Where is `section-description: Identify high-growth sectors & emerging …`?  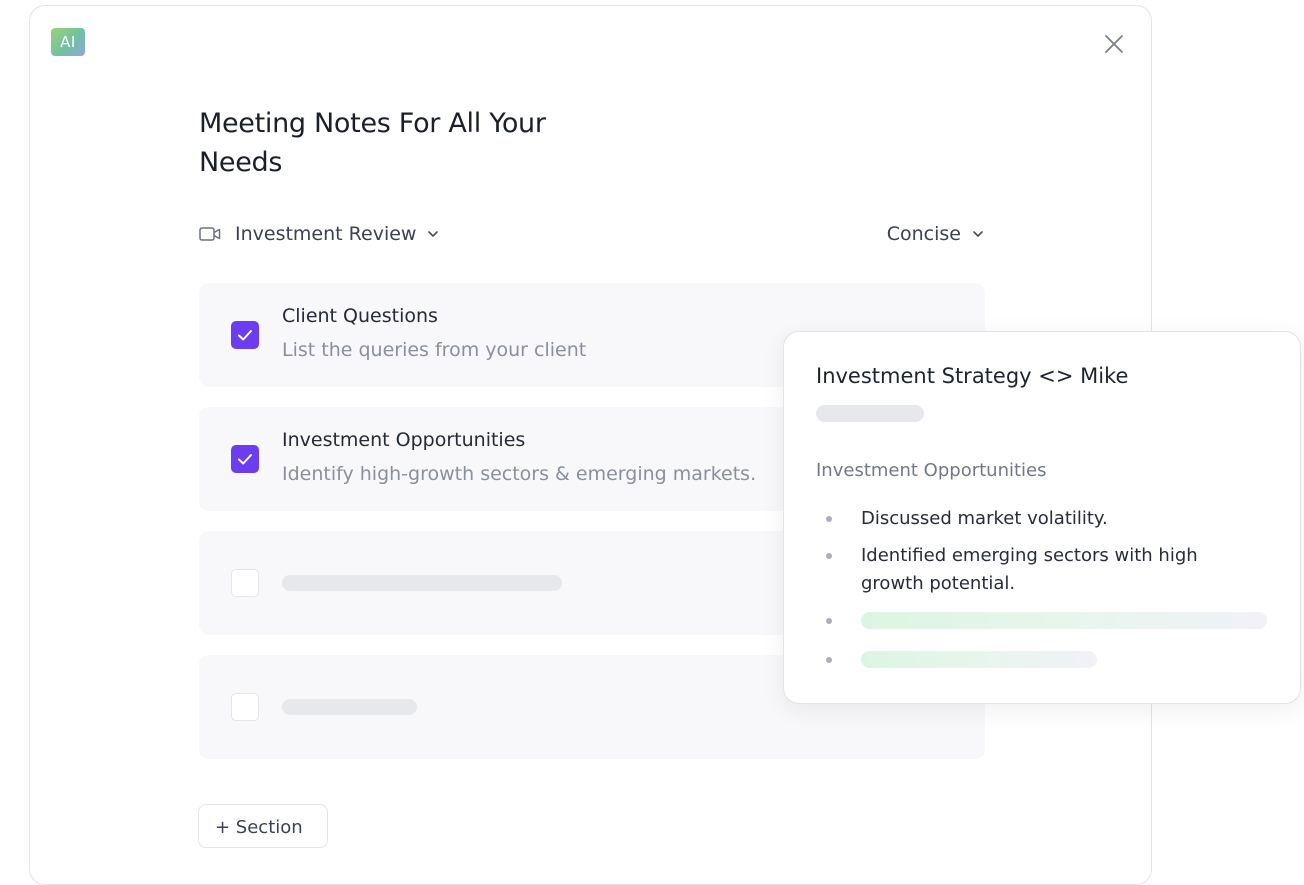 section-description: Identify high-growth sectors & emerging … is located at coordinates (519, 474).